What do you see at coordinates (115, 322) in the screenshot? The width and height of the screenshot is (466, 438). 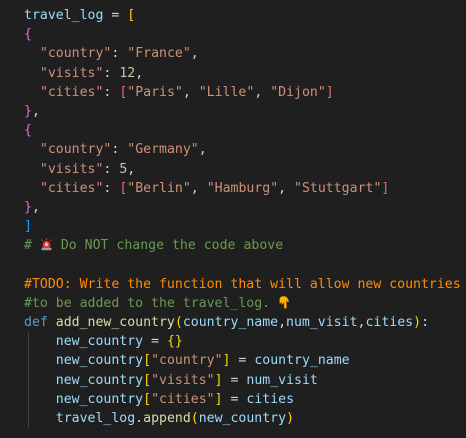 I see `code-token: add_new_country` at bounding box center [115, 322].